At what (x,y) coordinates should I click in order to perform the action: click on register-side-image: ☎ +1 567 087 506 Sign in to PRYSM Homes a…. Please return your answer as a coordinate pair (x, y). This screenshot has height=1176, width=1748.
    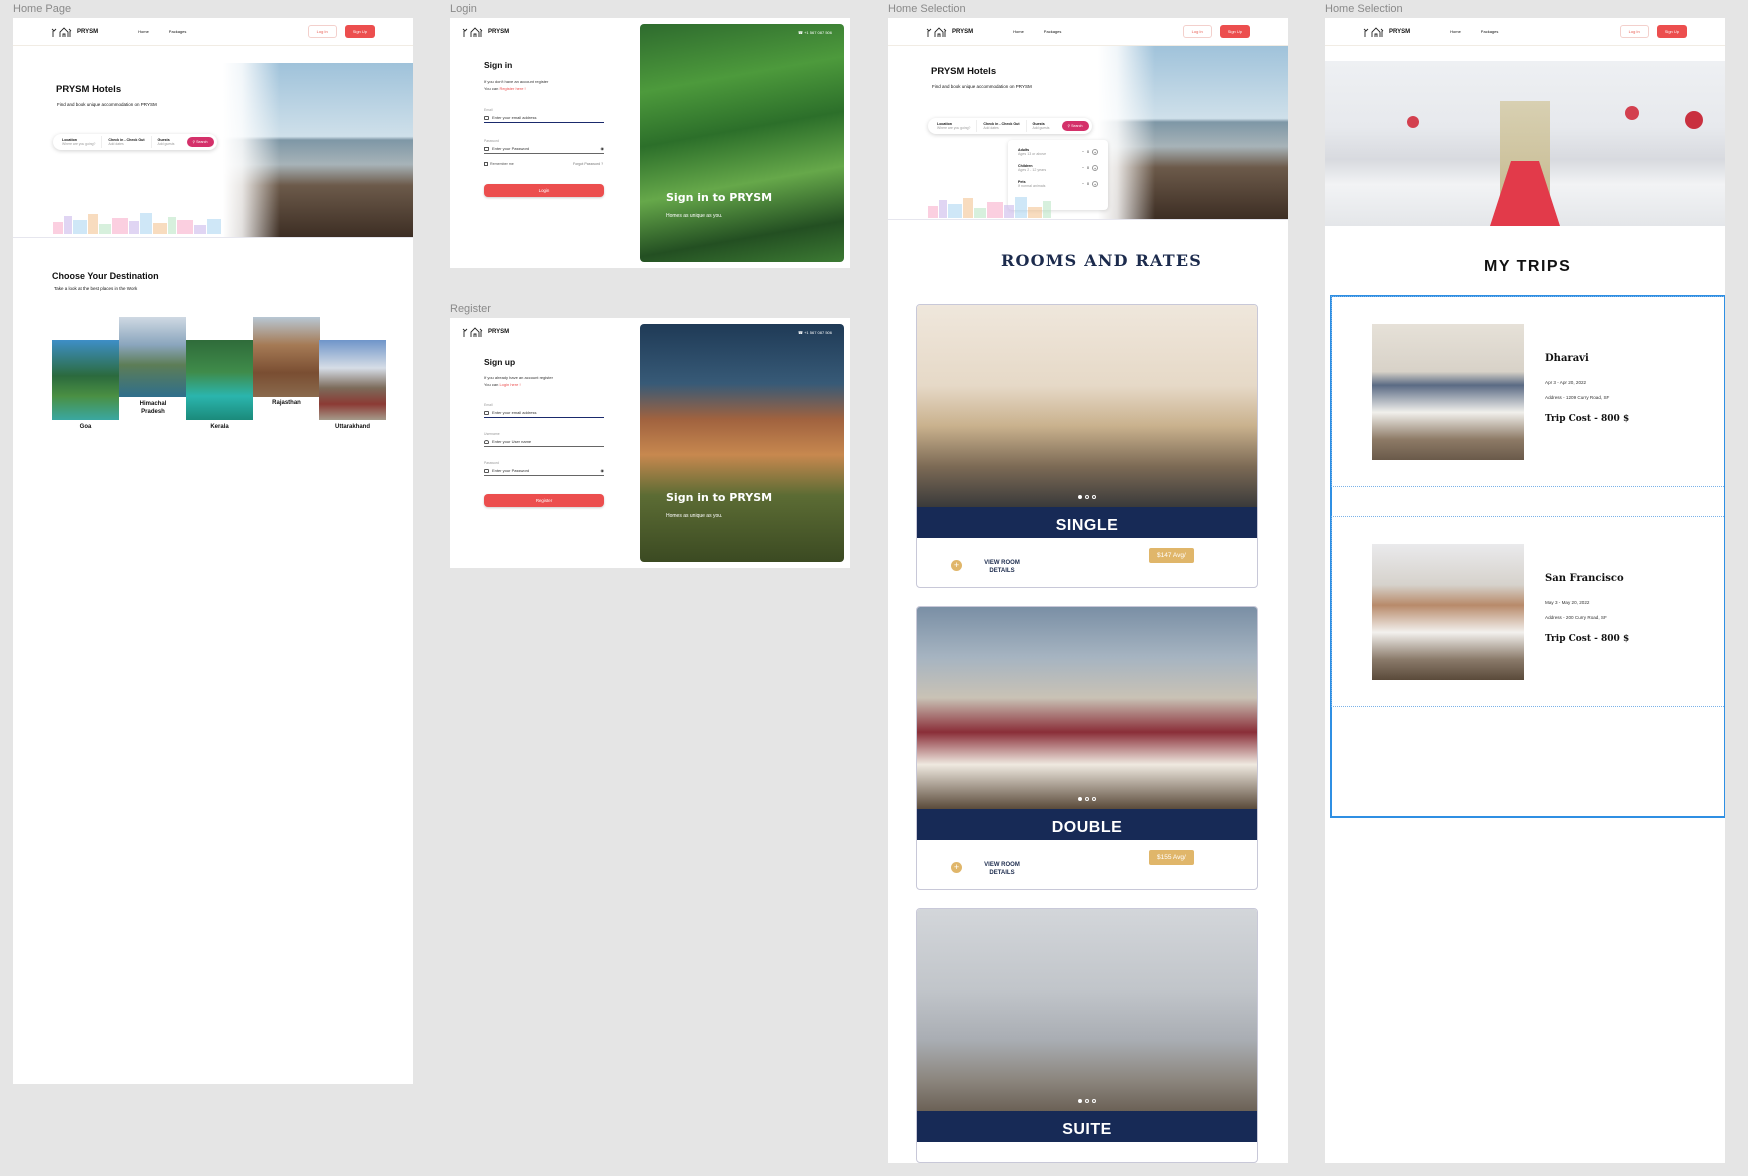
    Looking at the image, I should click on (742, 443).